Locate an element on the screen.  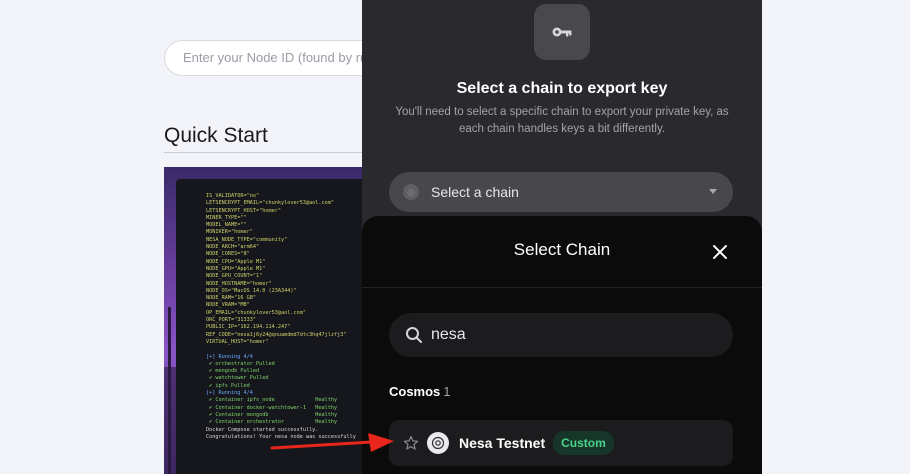
star-icon is located at coordinates (411, 442).